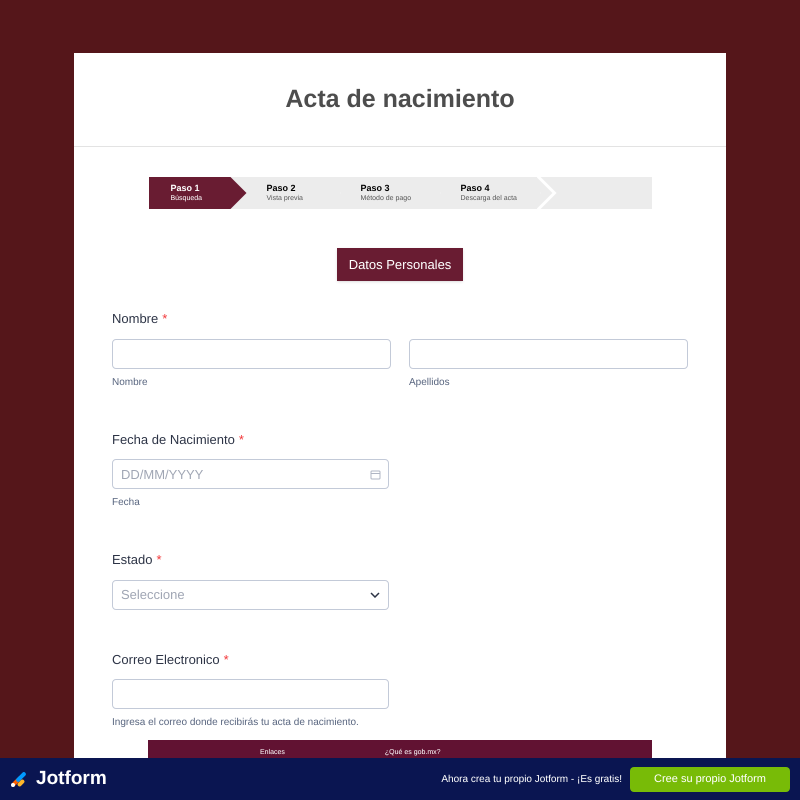 This screenshot has width=800, height=800. Describe the element at coordinates (236, 723) in the screenshot. I see `field-hint: Ingresa el correo donde recibirás tu acta de nacimiento.` at that location.